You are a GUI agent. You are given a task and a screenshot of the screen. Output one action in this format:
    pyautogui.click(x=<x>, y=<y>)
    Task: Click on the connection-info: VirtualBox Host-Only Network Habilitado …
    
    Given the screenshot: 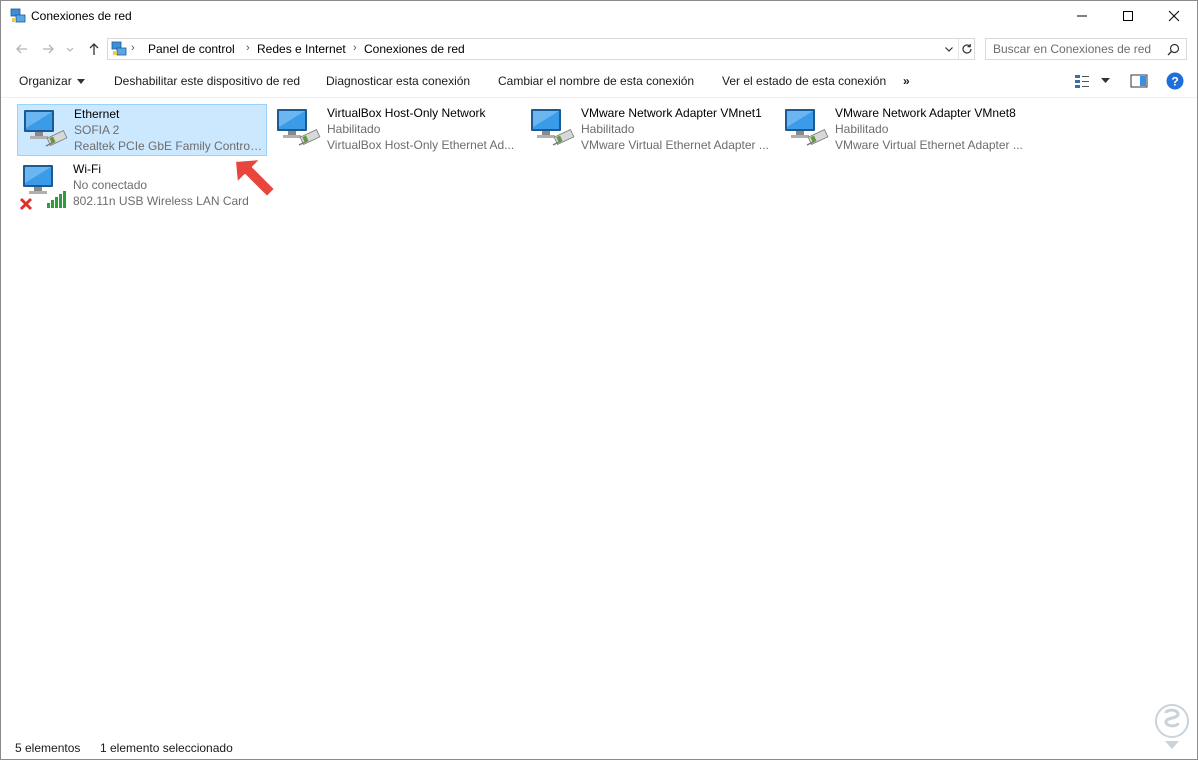 What is the action you would take?
    pyautogui.click(x=422, y=129)
    